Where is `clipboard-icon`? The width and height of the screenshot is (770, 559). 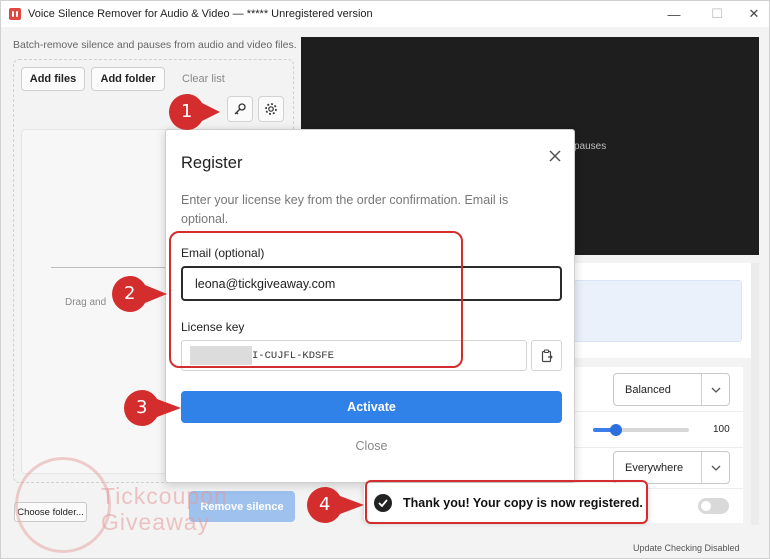
clipboard-icon is located at coordinates (547, 355).